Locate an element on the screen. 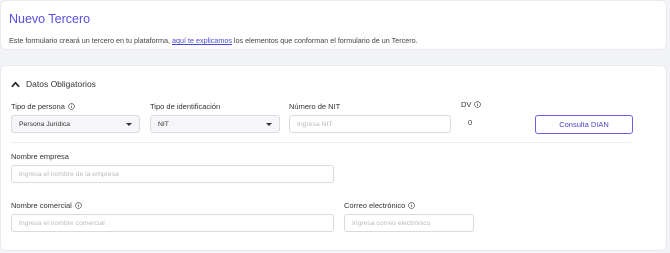 This screenshot has height=253, width=670. help-link: aquí te explicamos is located at coordinates (202, 40).